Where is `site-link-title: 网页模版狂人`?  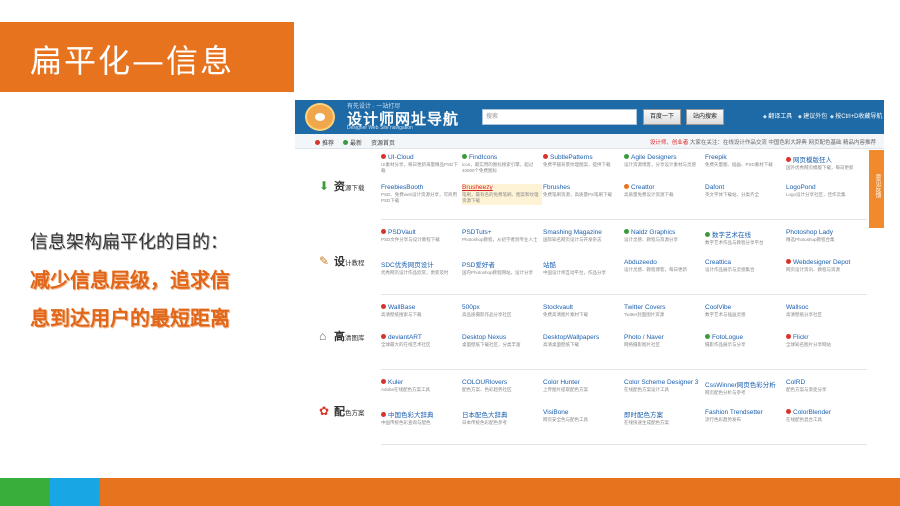
site-link-title: 网页模版狂人 is located at coordinates (826, 159).